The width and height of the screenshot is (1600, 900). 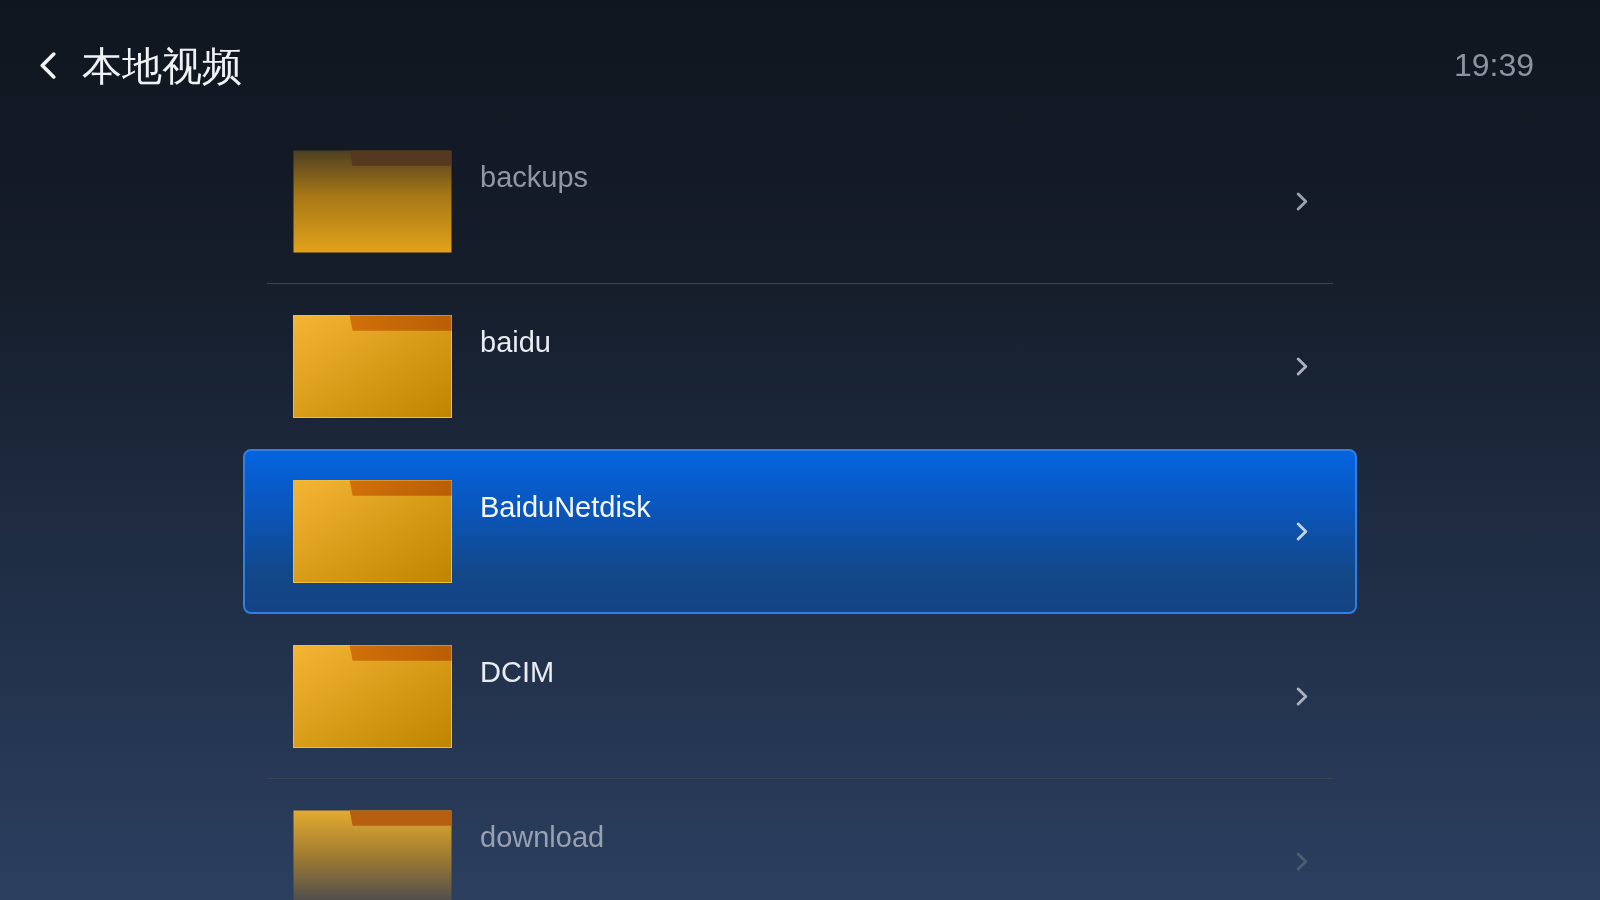 I want to click on folder-name: download, so click(x=542, y=837).